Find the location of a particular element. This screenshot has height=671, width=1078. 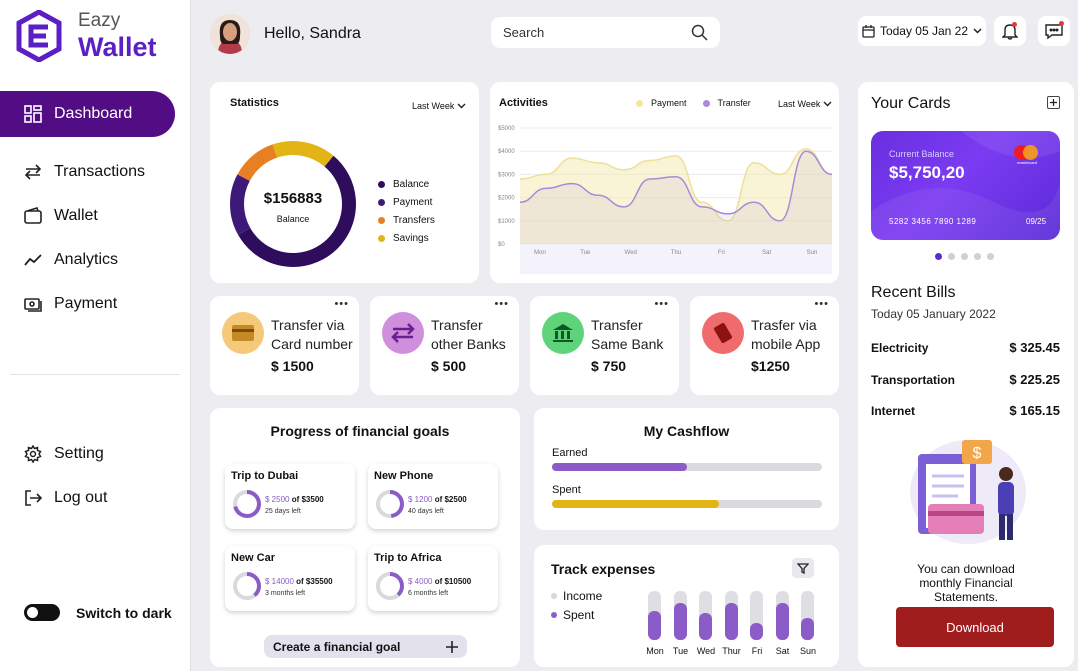

card-icon is located at coordinates (243, 333).